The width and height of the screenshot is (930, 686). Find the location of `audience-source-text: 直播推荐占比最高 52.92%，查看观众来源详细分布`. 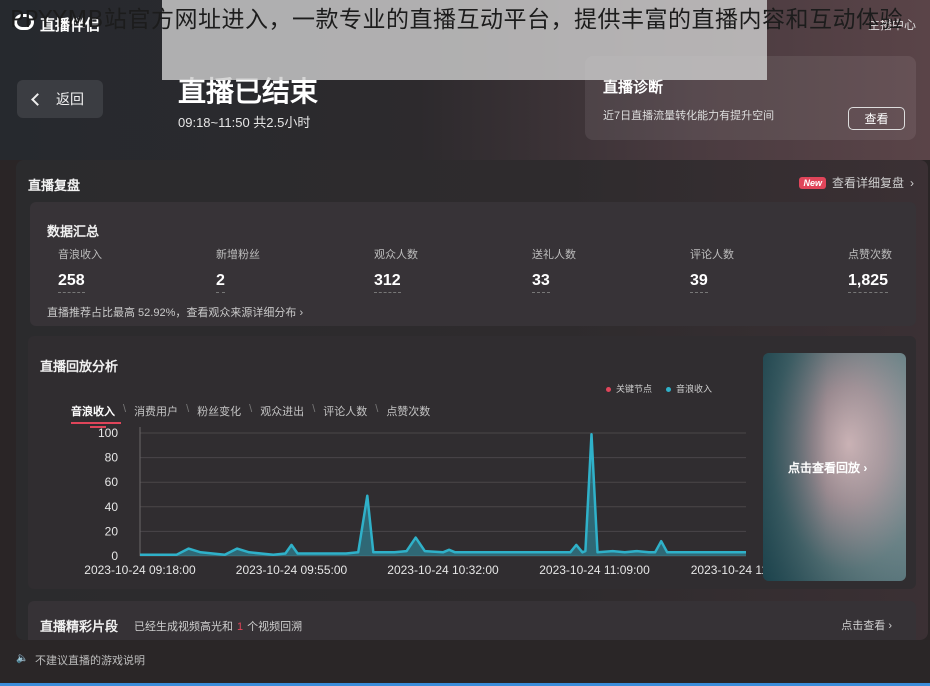

audience-source-text: 直播推荐占比最高 52.92%，查看观众来源详细分布 is located at coordinates (172, 313).